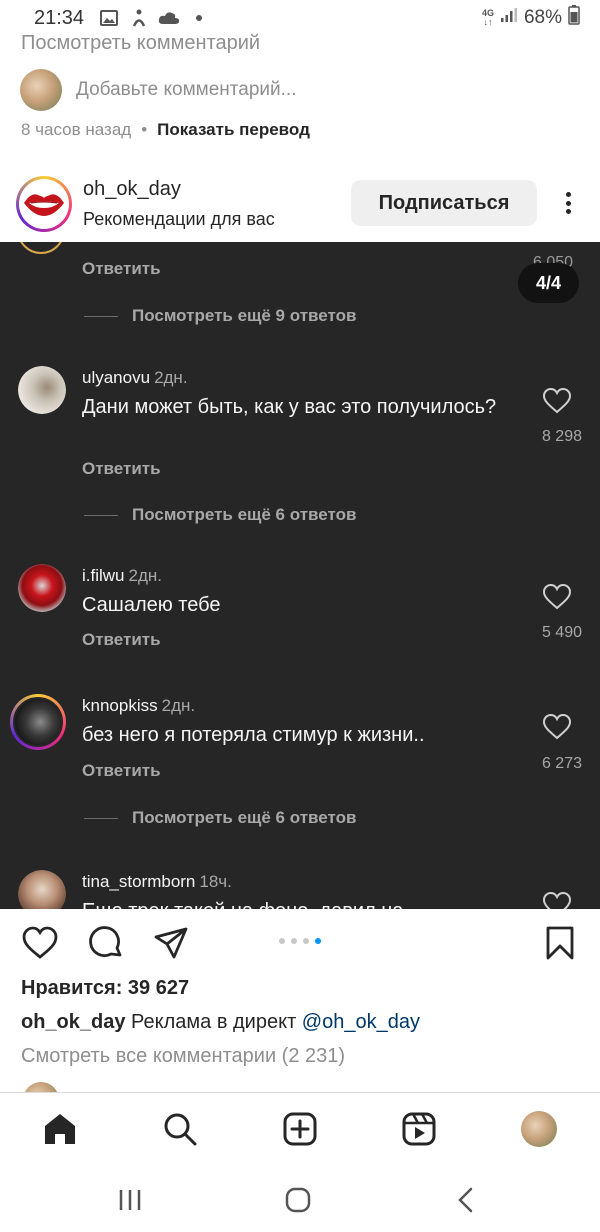  What do you see at coordinates (466, 1200) in the screenshot?
I see `back-icon` at bounding box center [466, 1200].